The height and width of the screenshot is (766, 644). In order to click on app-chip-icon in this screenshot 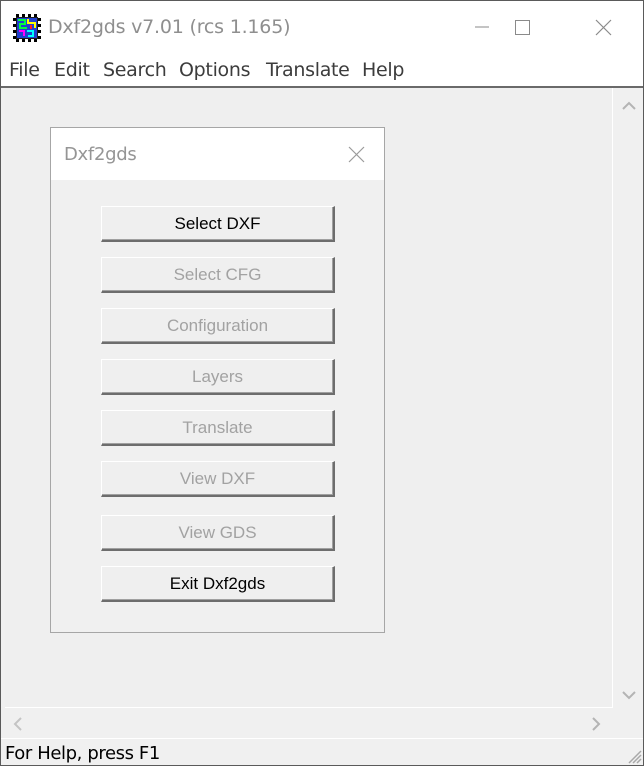, I will do `click(27, 28)`.